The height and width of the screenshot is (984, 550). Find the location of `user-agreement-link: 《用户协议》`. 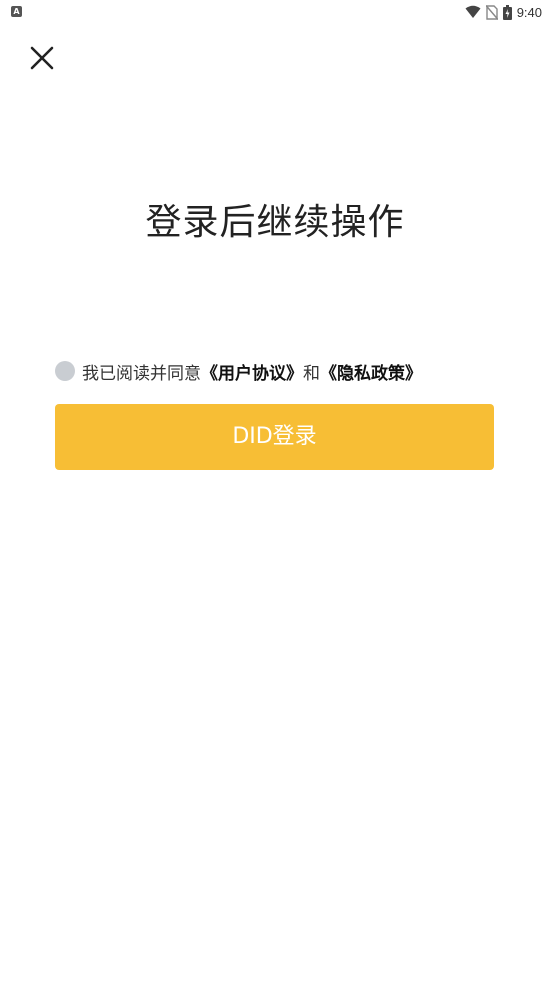

user-agreement-link: 《用户协议》 is located at coordinates (252, 371).